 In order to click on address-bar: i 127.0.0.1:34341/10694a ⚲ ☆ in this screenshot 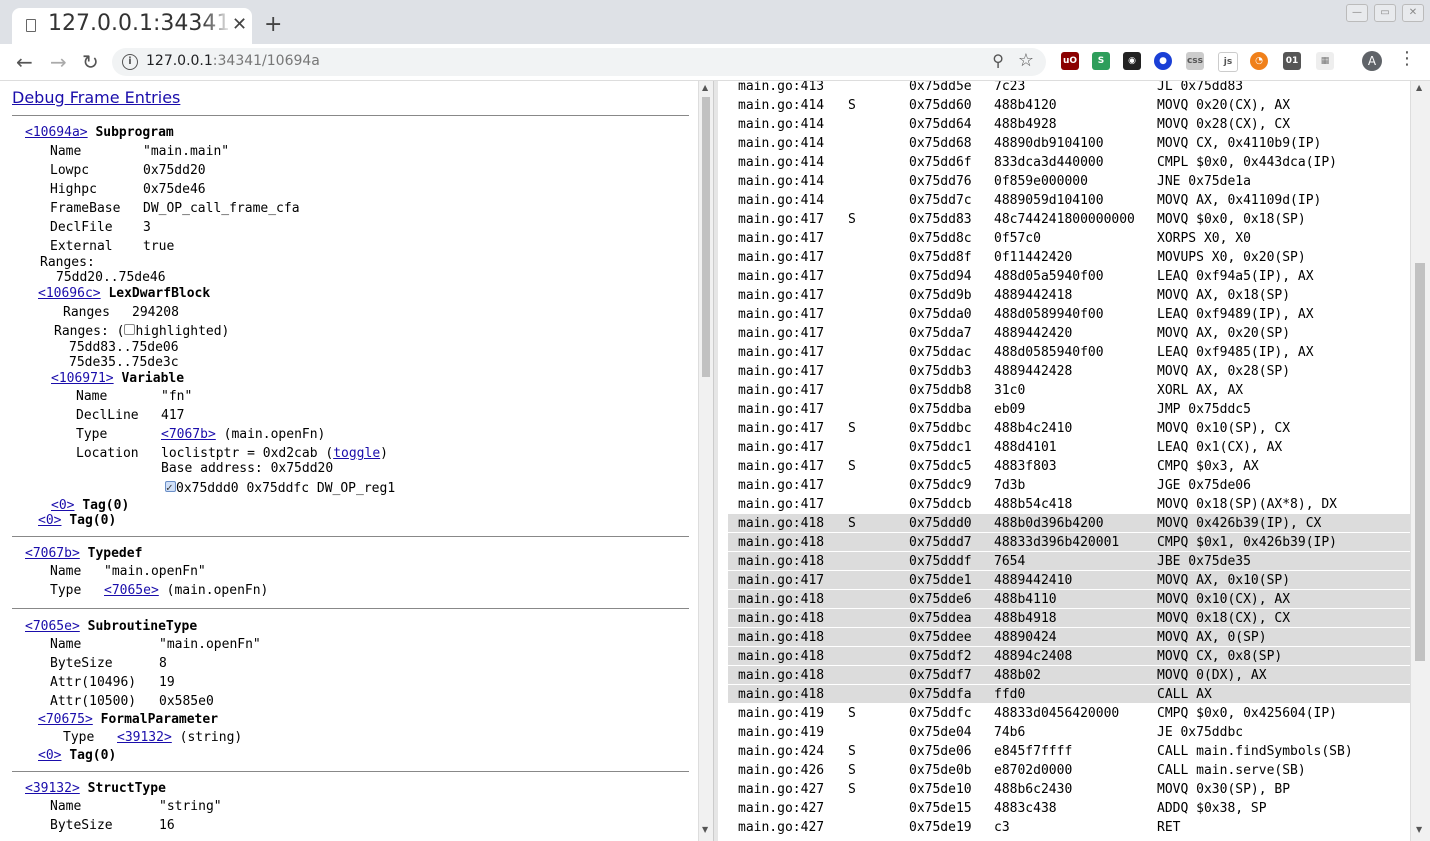, I will do `click(579, 62)`.